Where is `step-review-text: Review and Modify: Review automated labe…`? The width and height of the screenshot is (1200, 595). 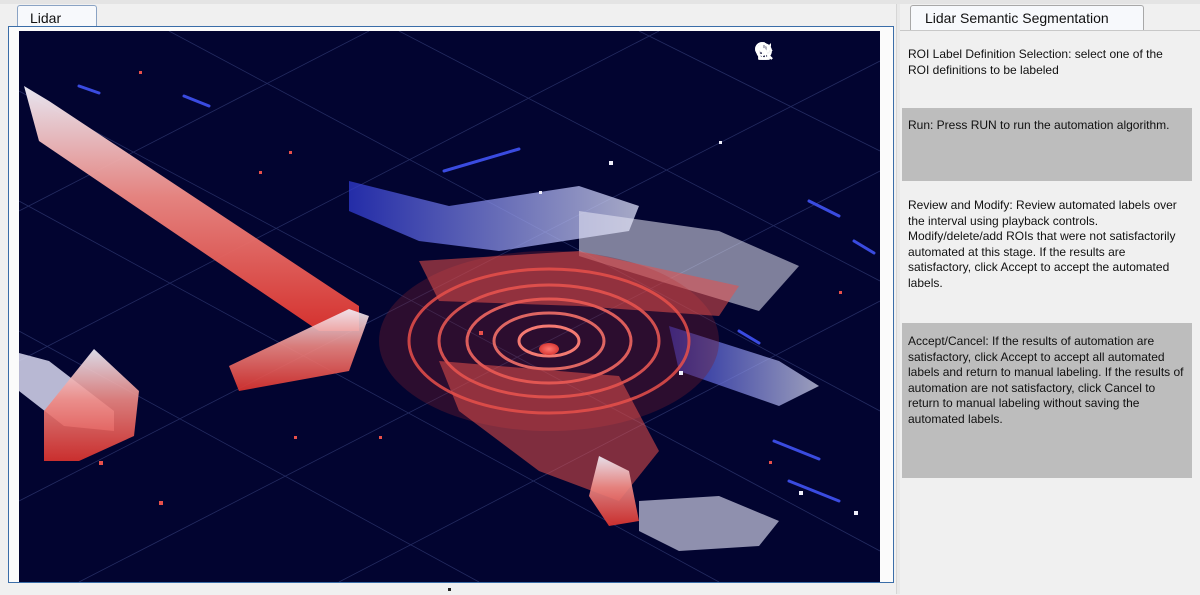 step-review-text: Review and Modify: Review automated labe… is located at coordinates (1042, 244).